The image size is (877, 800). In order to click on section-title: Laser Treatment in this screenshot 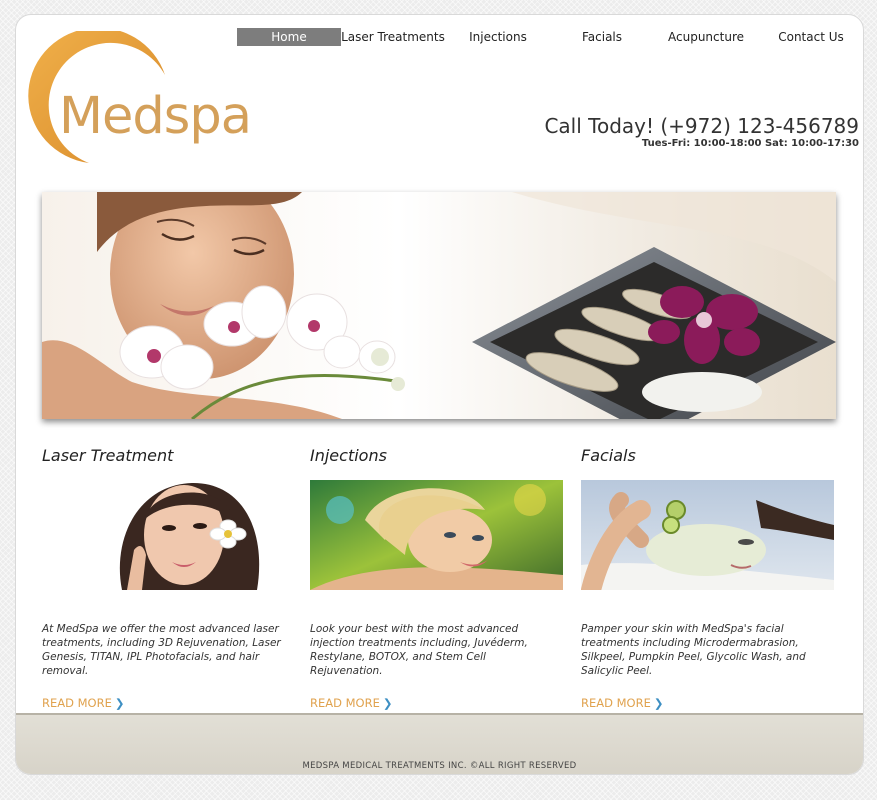, I will do `click(108, 455)`.